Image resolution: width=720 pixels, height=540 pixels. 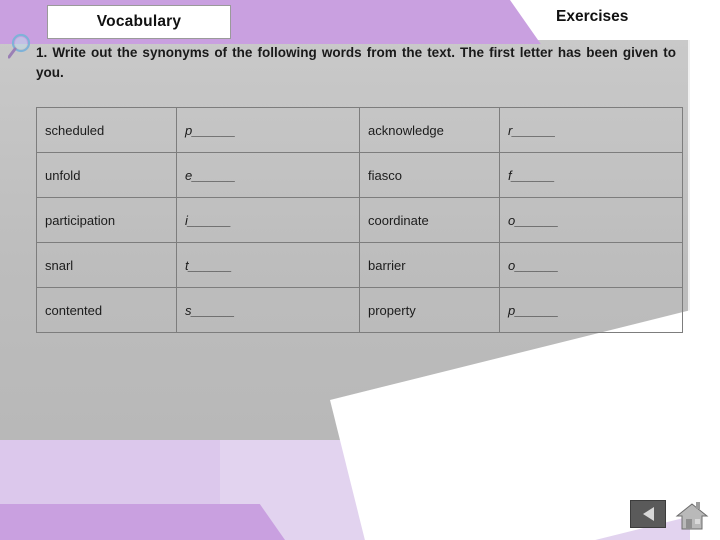 What do you see at coordinates (106, 175) in the screenshot?
I see `word-cell: unfold` at bounding box center [106, 175].